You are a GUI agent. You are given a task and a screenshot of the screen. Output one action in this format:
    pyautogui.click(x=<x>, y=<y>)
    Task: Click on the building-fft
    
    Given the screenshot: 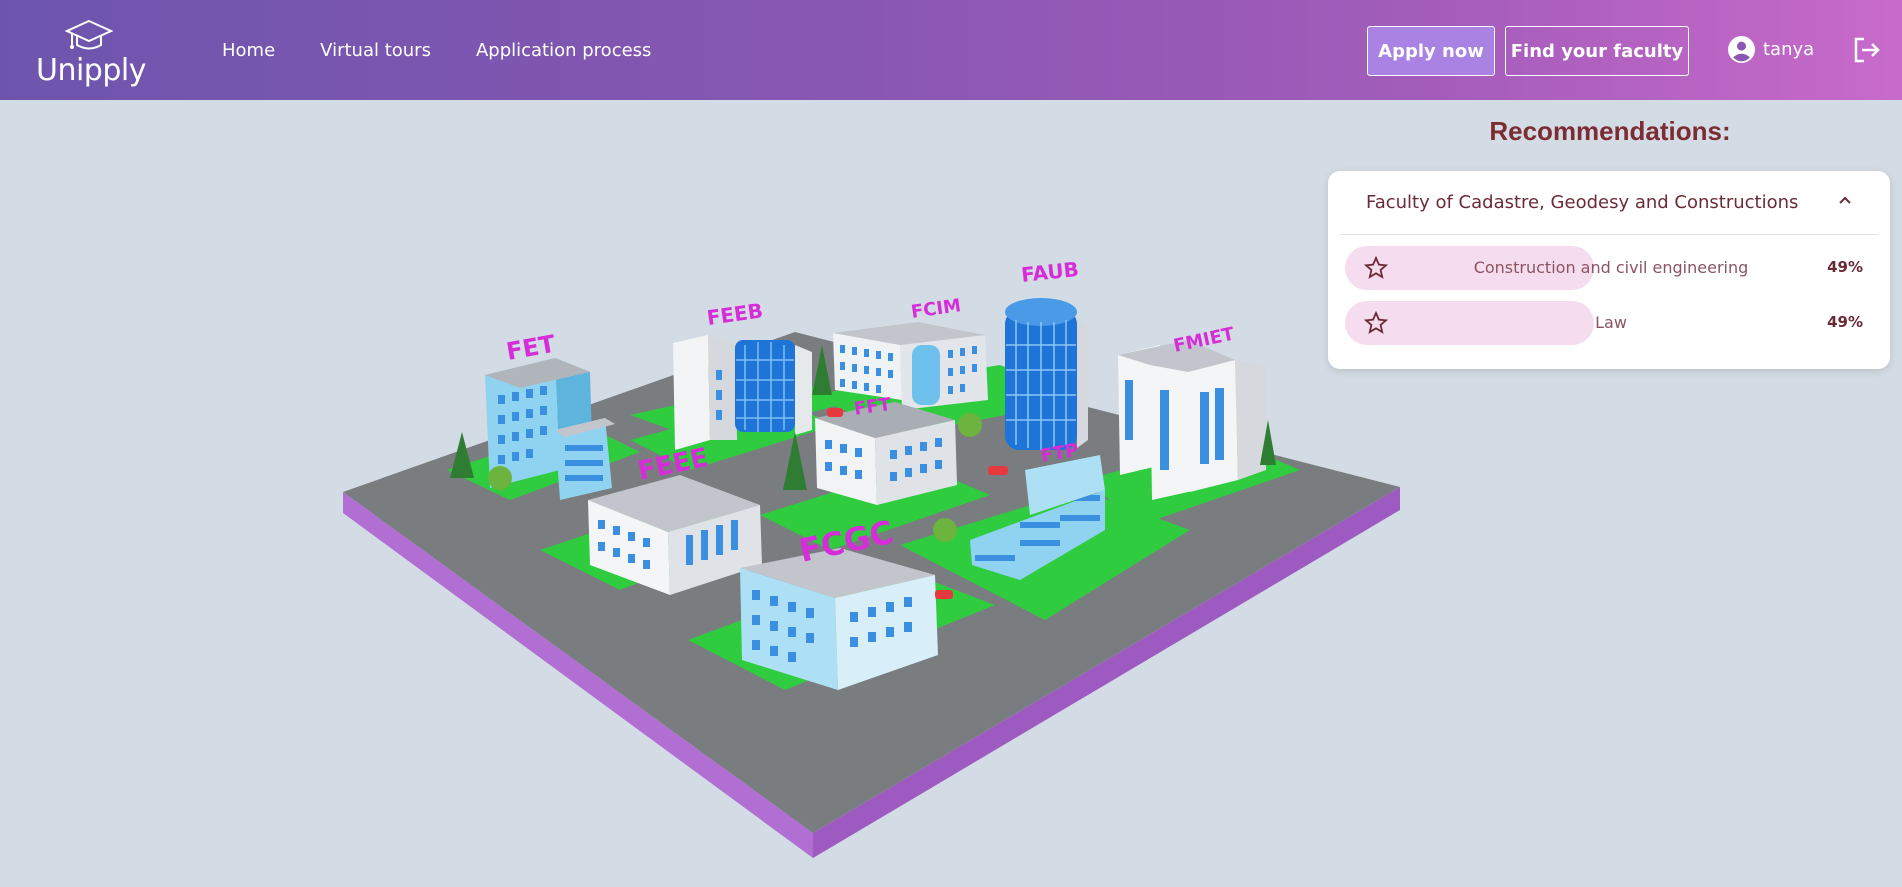 What is the action you would take?
    pyautogui.click(x=886, y=453)
    